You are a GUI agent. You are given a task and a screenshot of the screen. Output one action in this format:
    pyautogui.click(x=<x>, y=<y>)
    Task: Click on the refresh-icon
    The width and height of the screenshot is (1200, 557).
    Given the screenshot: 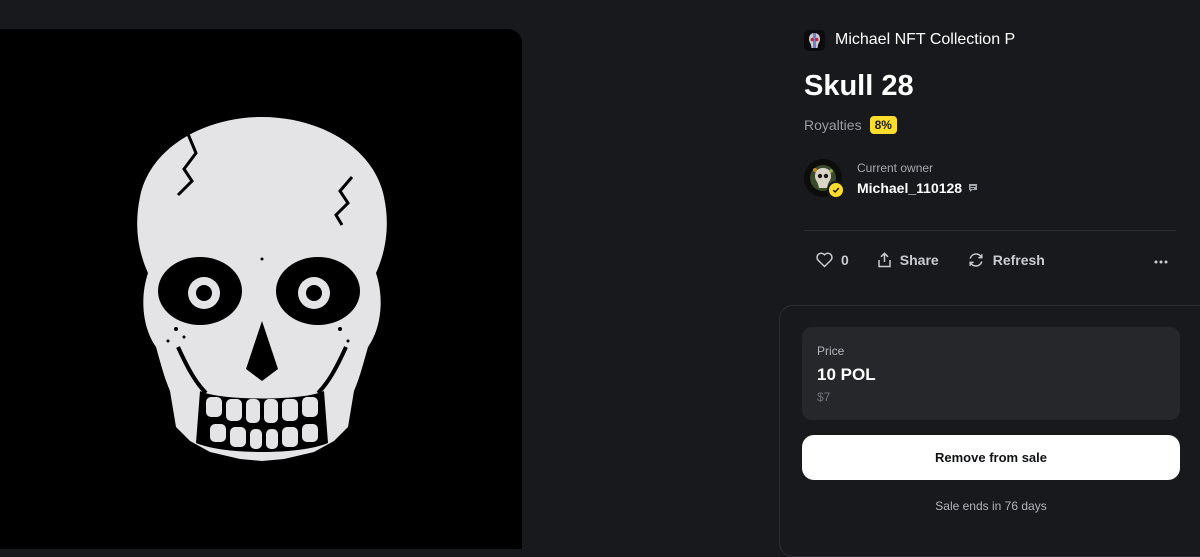 What is the action you would take?
    pyautogui.click(x=976, y=260)
    